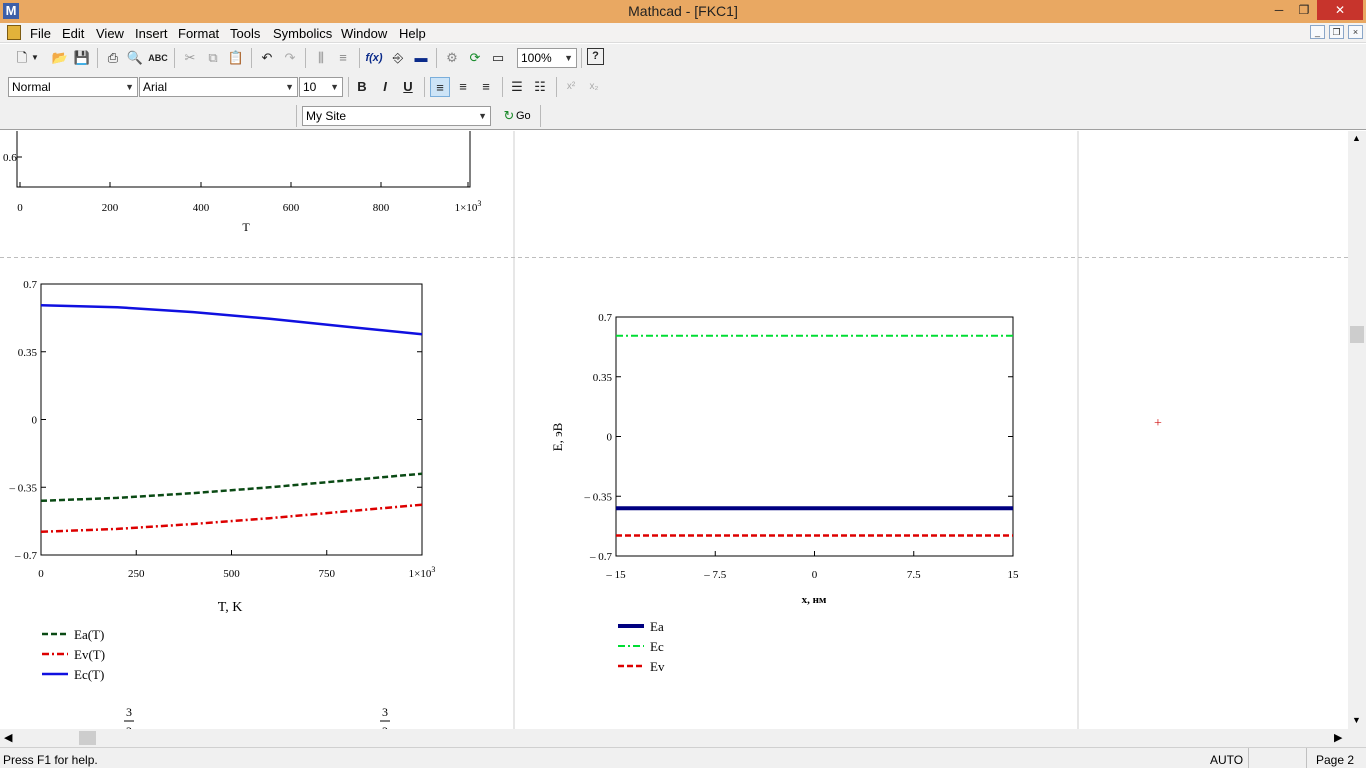 This screenshot has height=768, width=1366. What do you see at coordinates (540, 87) in the screenshot?
I see `numbered-list-icon: ☷` at bounding box center [540, 87].